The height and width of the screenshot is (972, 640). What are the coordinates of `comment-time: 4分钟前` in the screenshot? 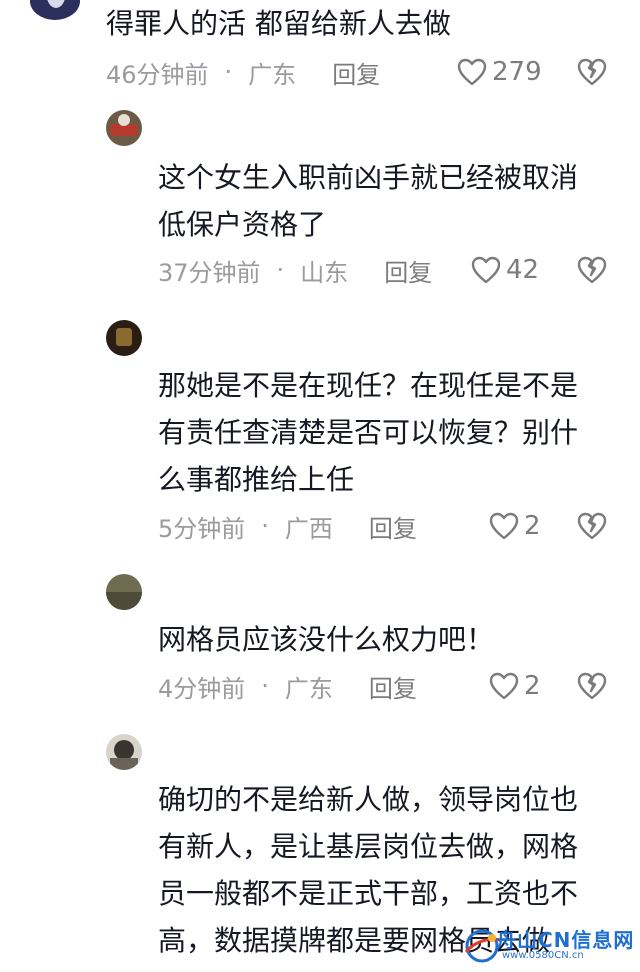 It's located at (202, 688).